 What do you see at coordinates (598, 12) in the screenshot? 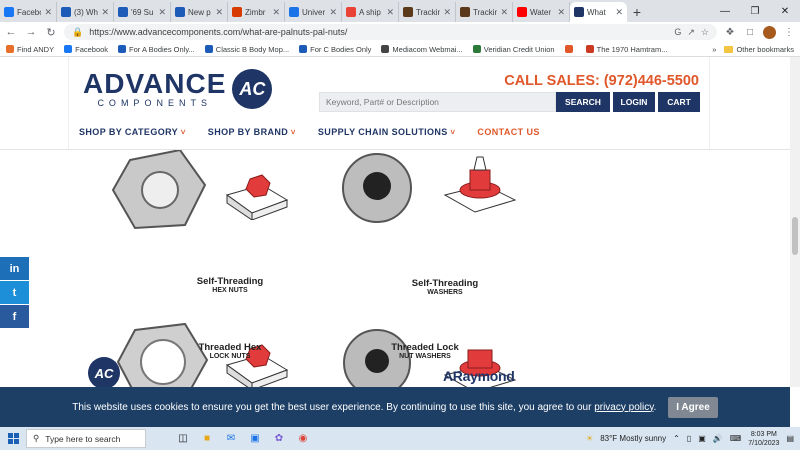
I see `browser-tab: What ✕` at bounding box center [598, 12].